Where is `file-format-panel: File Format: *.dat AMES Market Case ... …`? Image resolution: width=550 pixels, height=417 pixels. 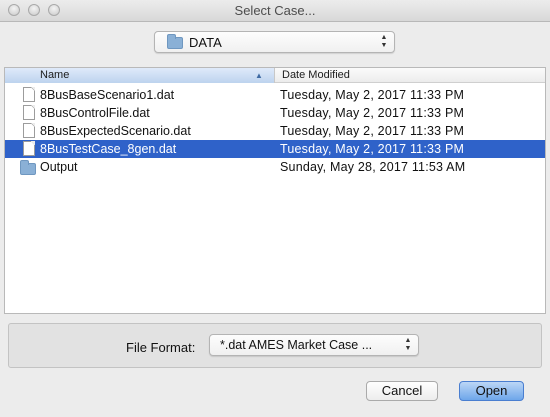 file-format-panel: File Format: *.dat AMES Market Case ... … is located at coordinates (275, 345).